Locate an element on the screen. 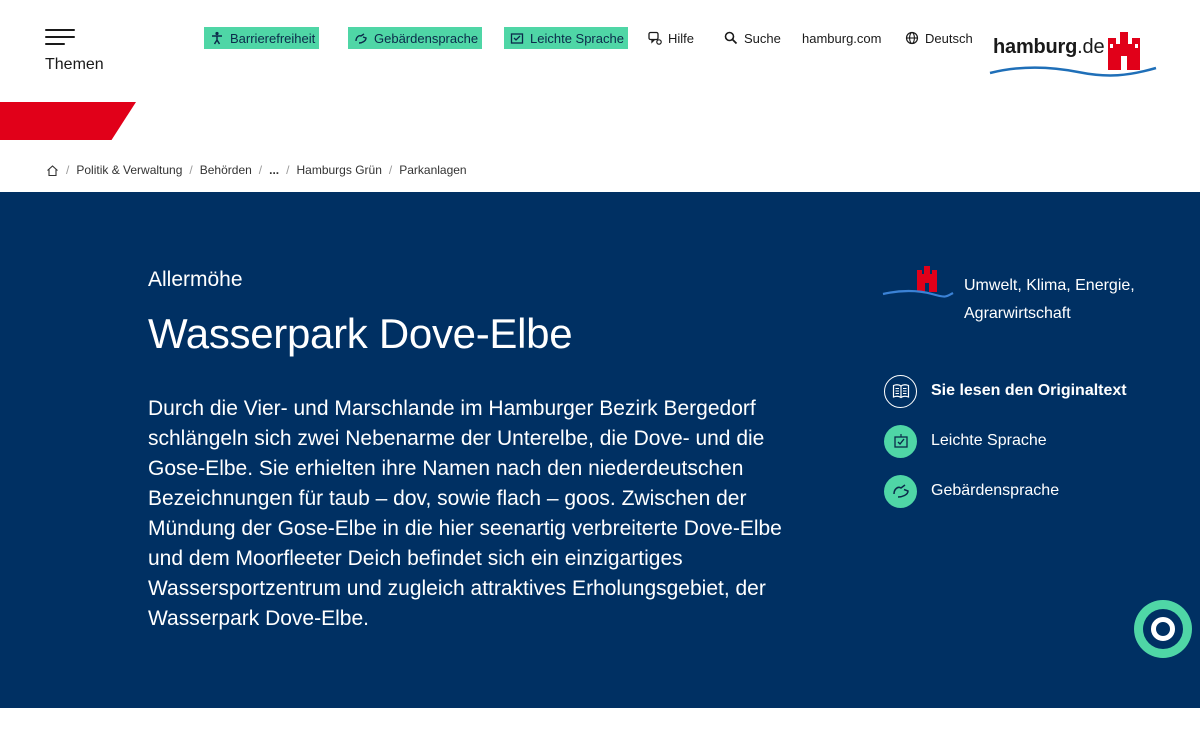 The image size is (1200, 750). search-icon is located at coordinates (731, 38).